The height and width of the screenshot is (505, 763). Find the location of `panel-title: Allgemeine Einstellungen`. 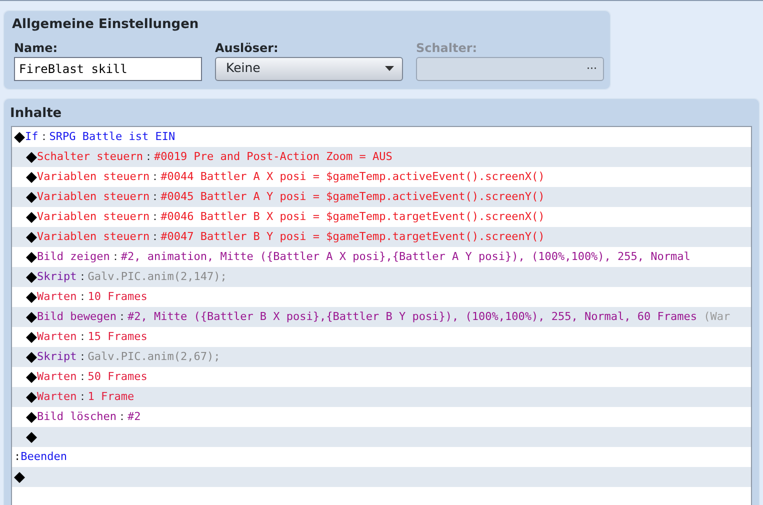

panel-title: Allgemeine Einstellungen is located at coordinates (106, 25).